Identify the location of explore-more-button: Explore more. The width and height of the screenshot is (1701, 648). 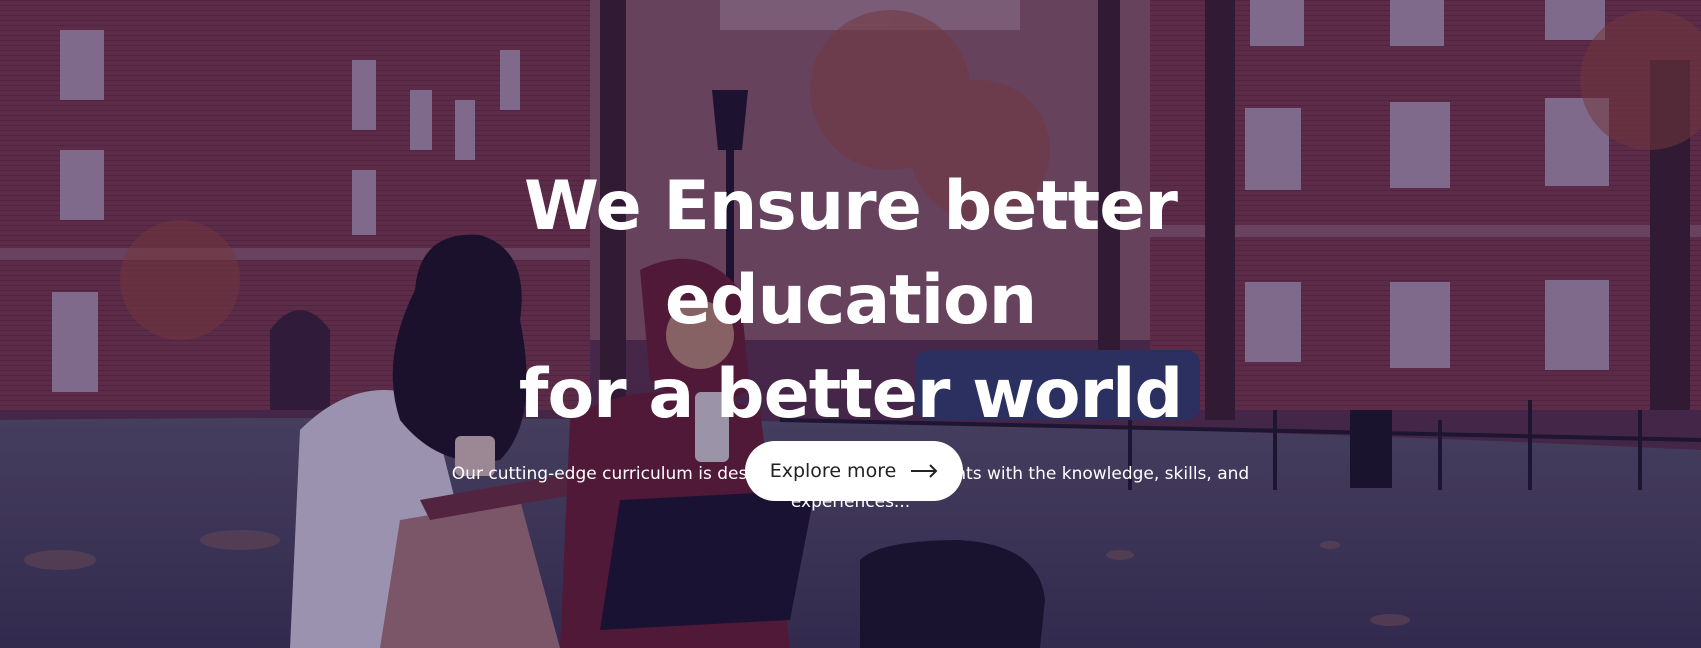
(854, 471).